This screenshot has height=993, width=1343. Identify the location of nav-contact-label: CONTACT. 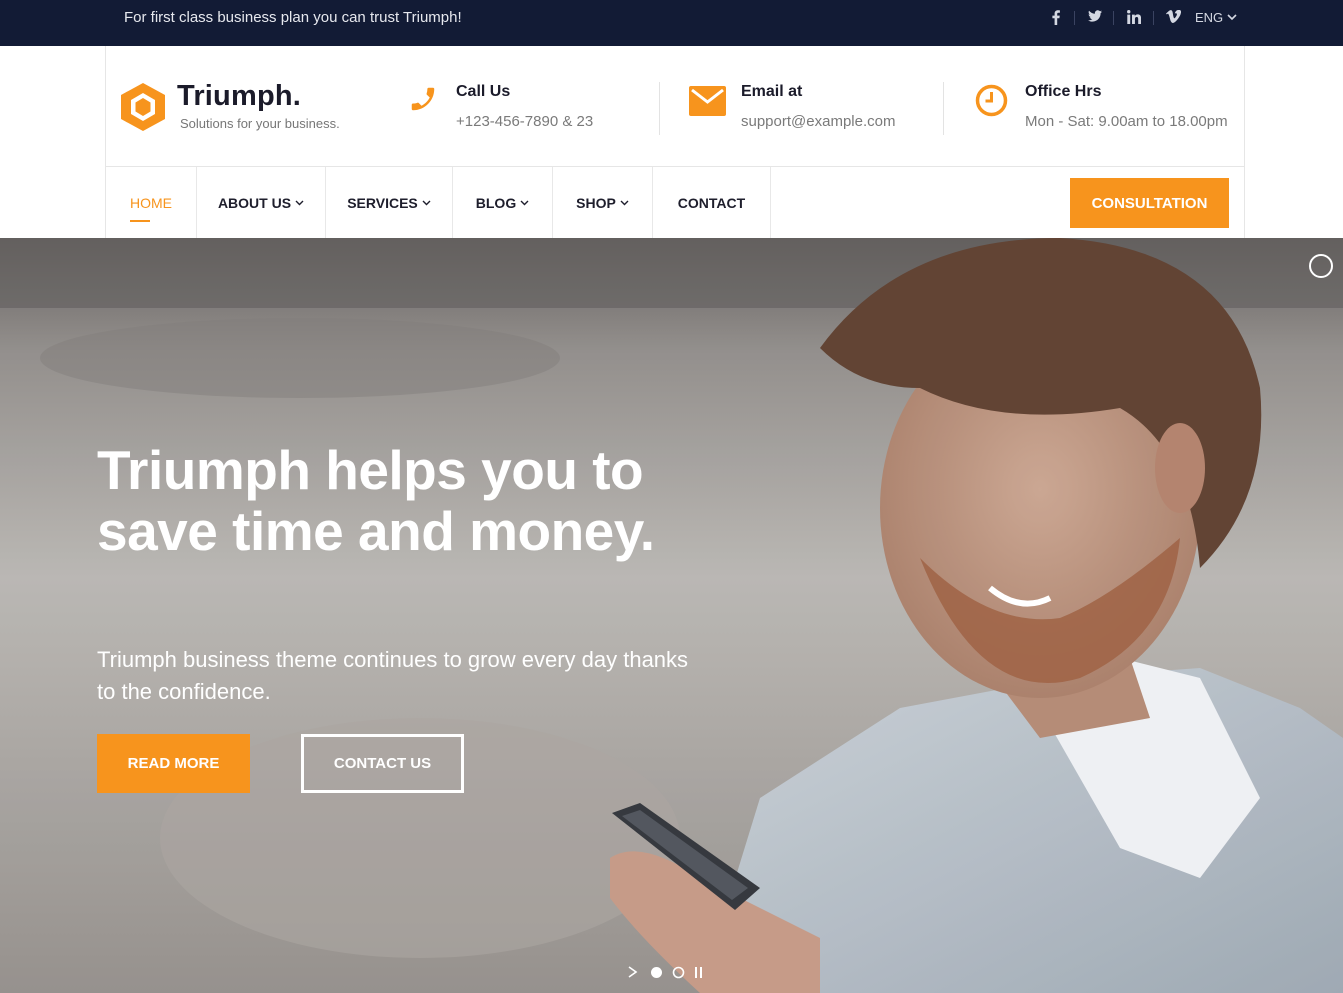
(711, 202).